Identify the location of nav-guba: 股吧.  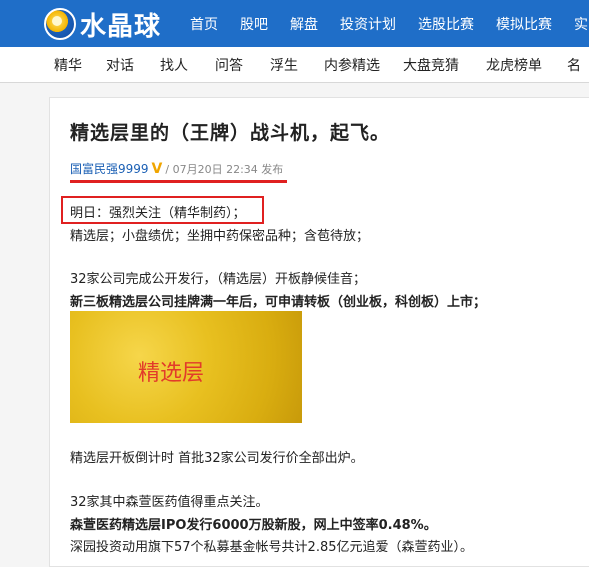
(254, 24).